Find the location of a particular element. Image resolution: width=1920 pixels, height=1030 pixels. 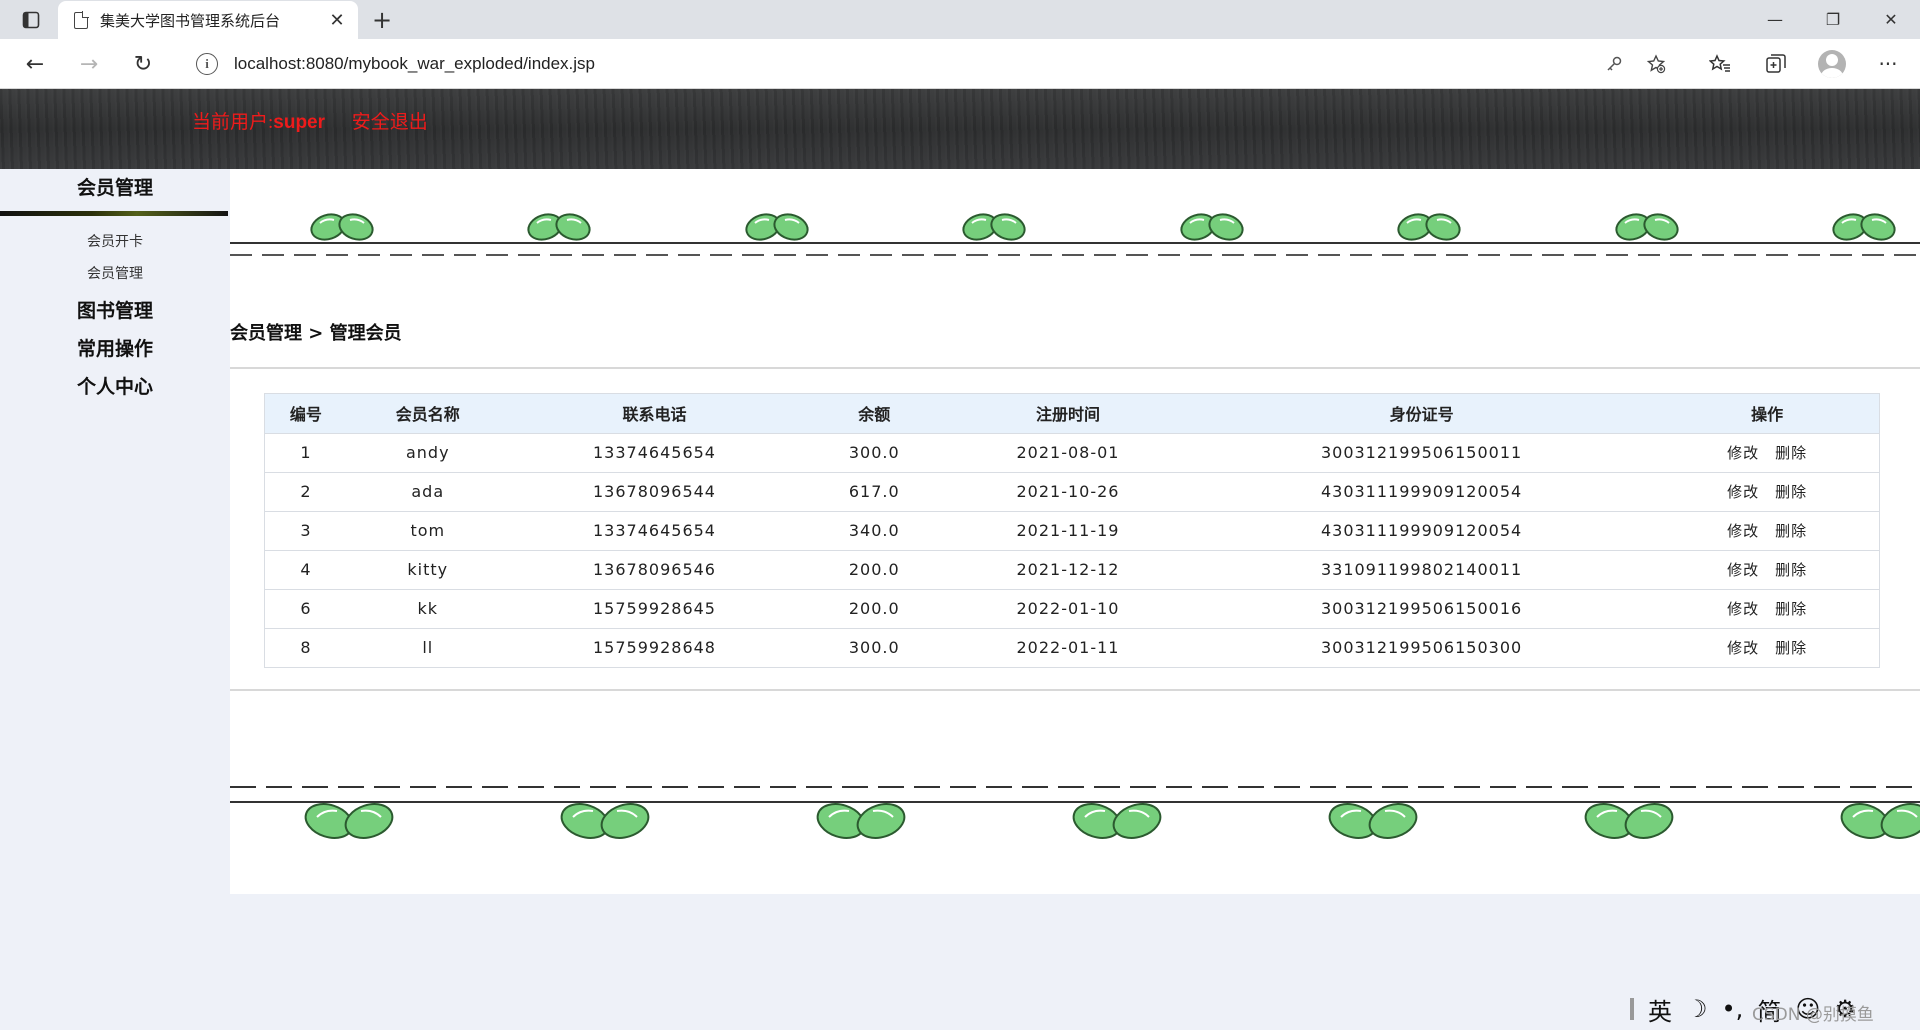

cell-id-card: 300312199506150300 is located at coordinates (1421, 647).